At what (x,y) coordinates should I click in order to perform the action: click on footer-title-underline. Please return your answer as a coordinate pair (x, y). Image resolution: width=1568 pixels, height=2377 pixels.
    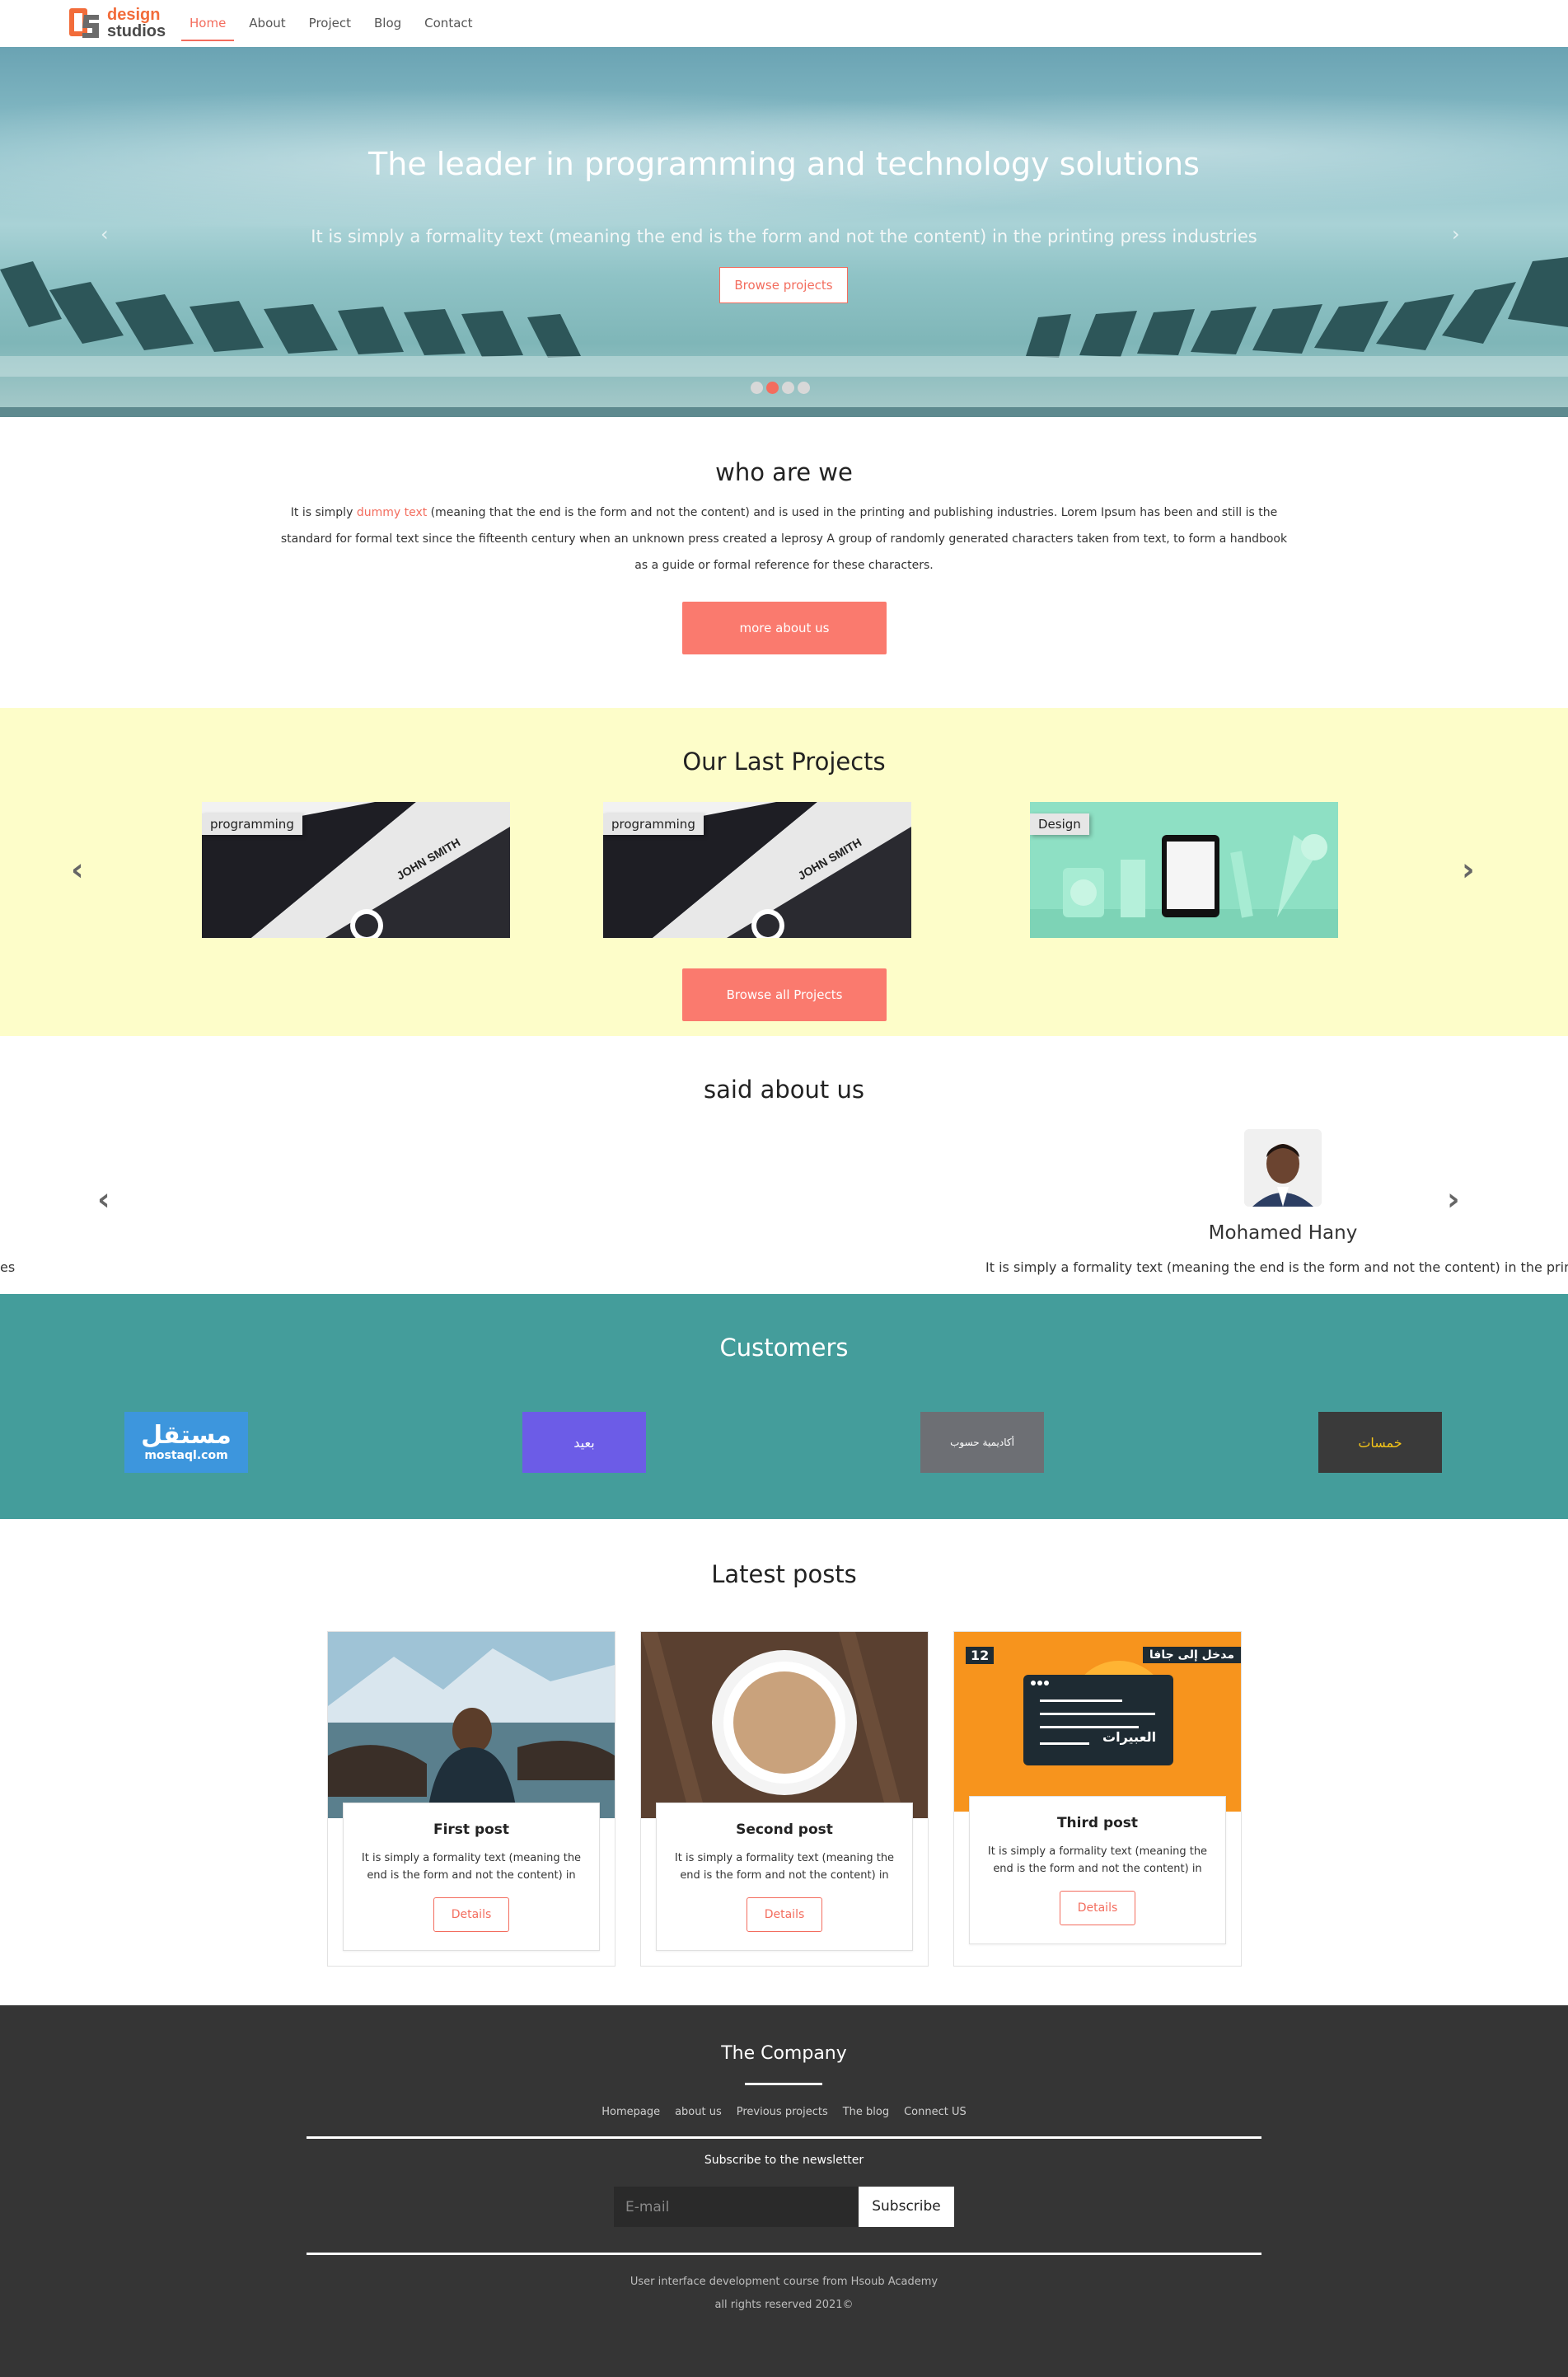
    Looking at the image, I should click on (783, 2084).